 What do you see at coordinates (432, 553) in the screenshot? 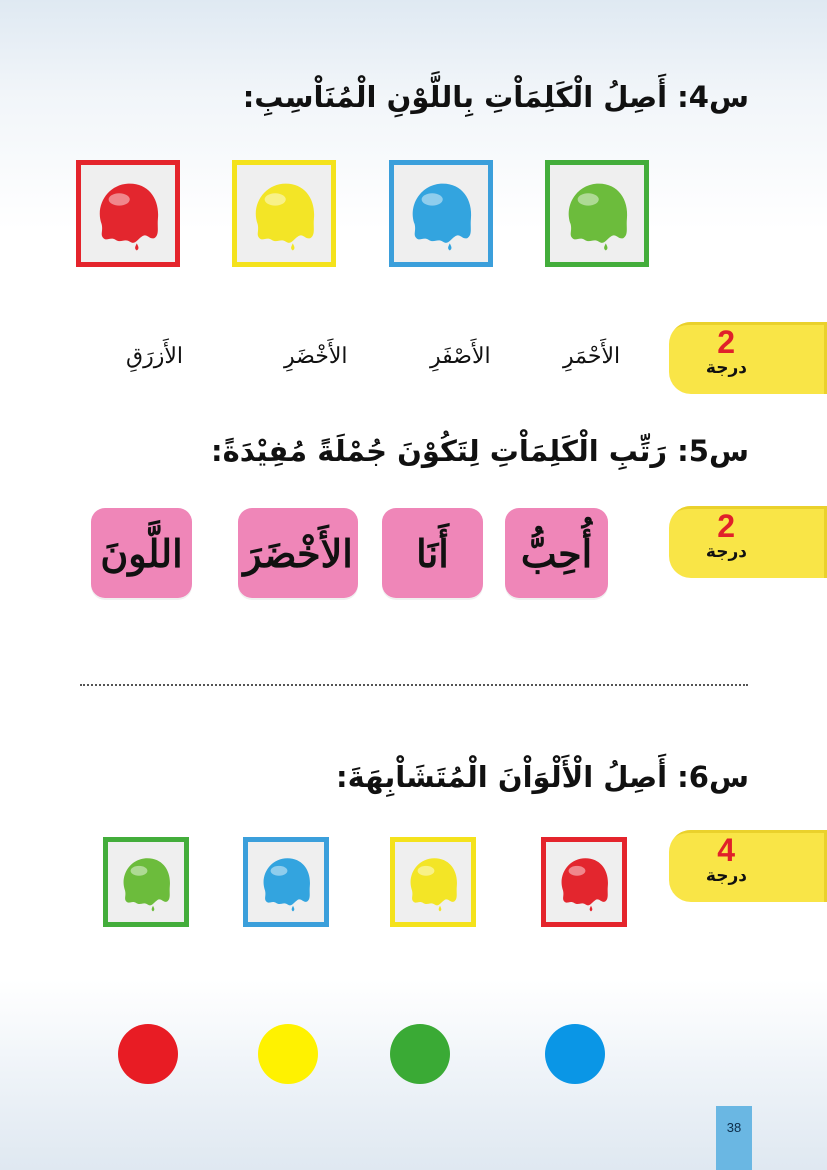
I see `word-tile-ana: أَنَا` at bounding box center [432, 553].